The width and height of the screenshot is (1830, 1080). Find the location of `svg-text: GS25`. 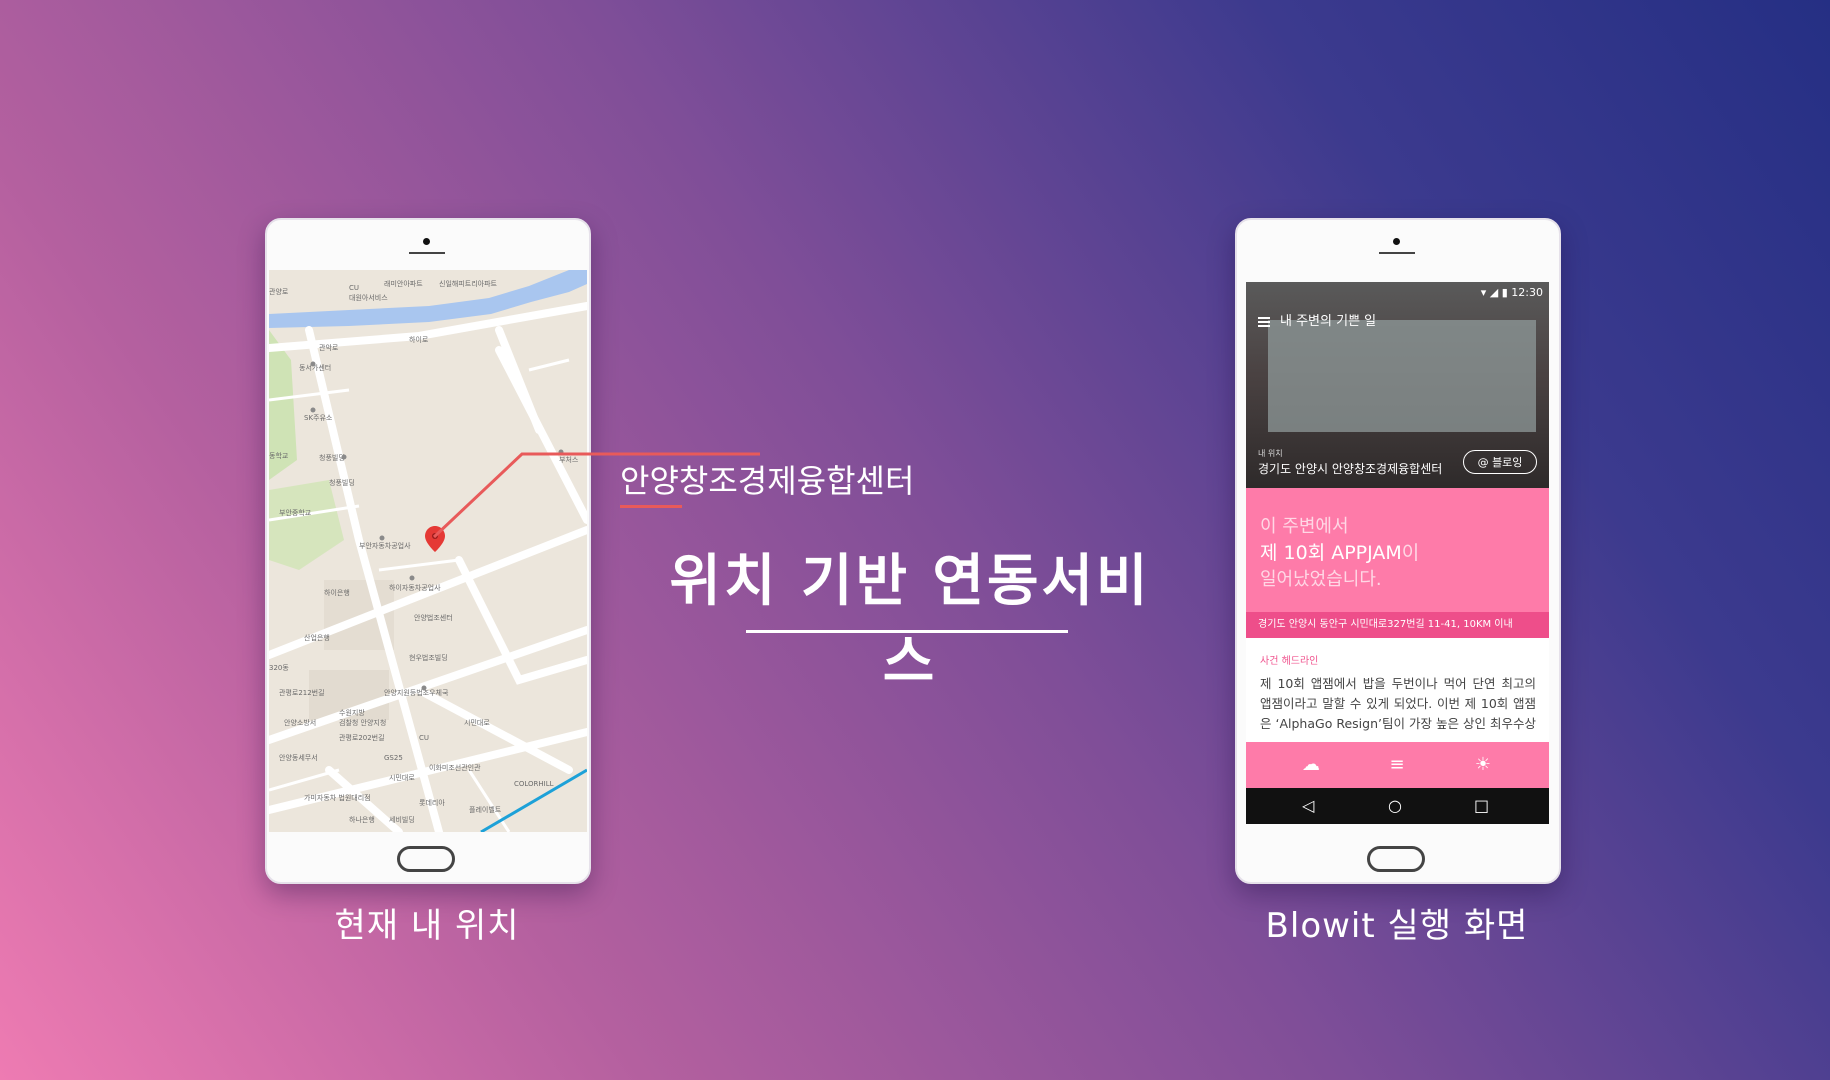

svg-text: GS25 is located at coordinates (393, 758).